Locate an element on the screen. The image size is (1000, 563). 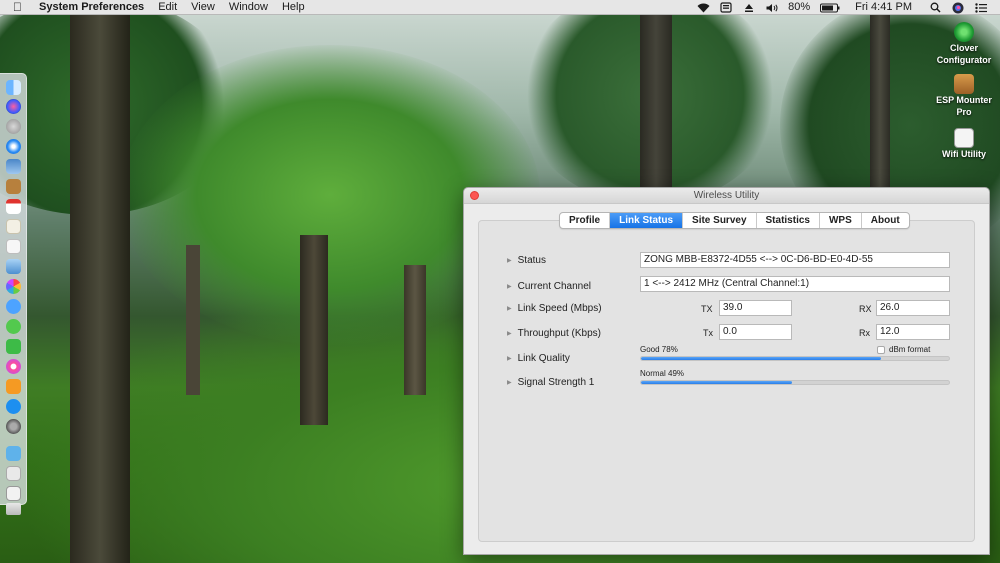
trash-icon is located at coordinates (13, 509).